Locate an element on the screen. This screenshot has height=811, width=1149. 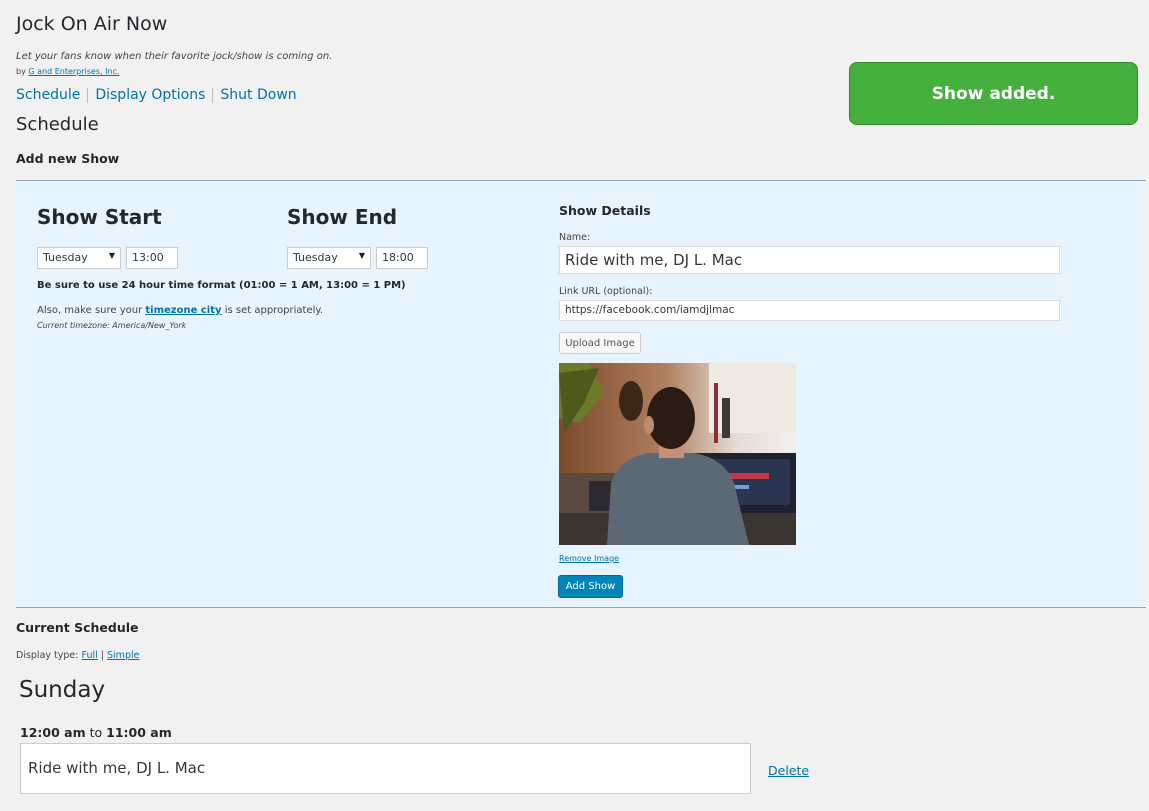
display-full-link: Full is located at coordinates (90, 655).